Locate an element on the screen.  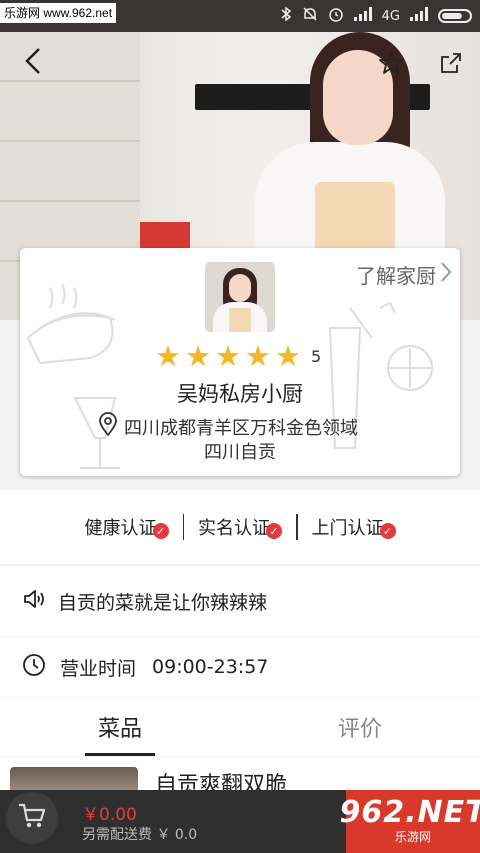
cert-homevisit-label: 上门认证 is located at coordinates (347, 528).